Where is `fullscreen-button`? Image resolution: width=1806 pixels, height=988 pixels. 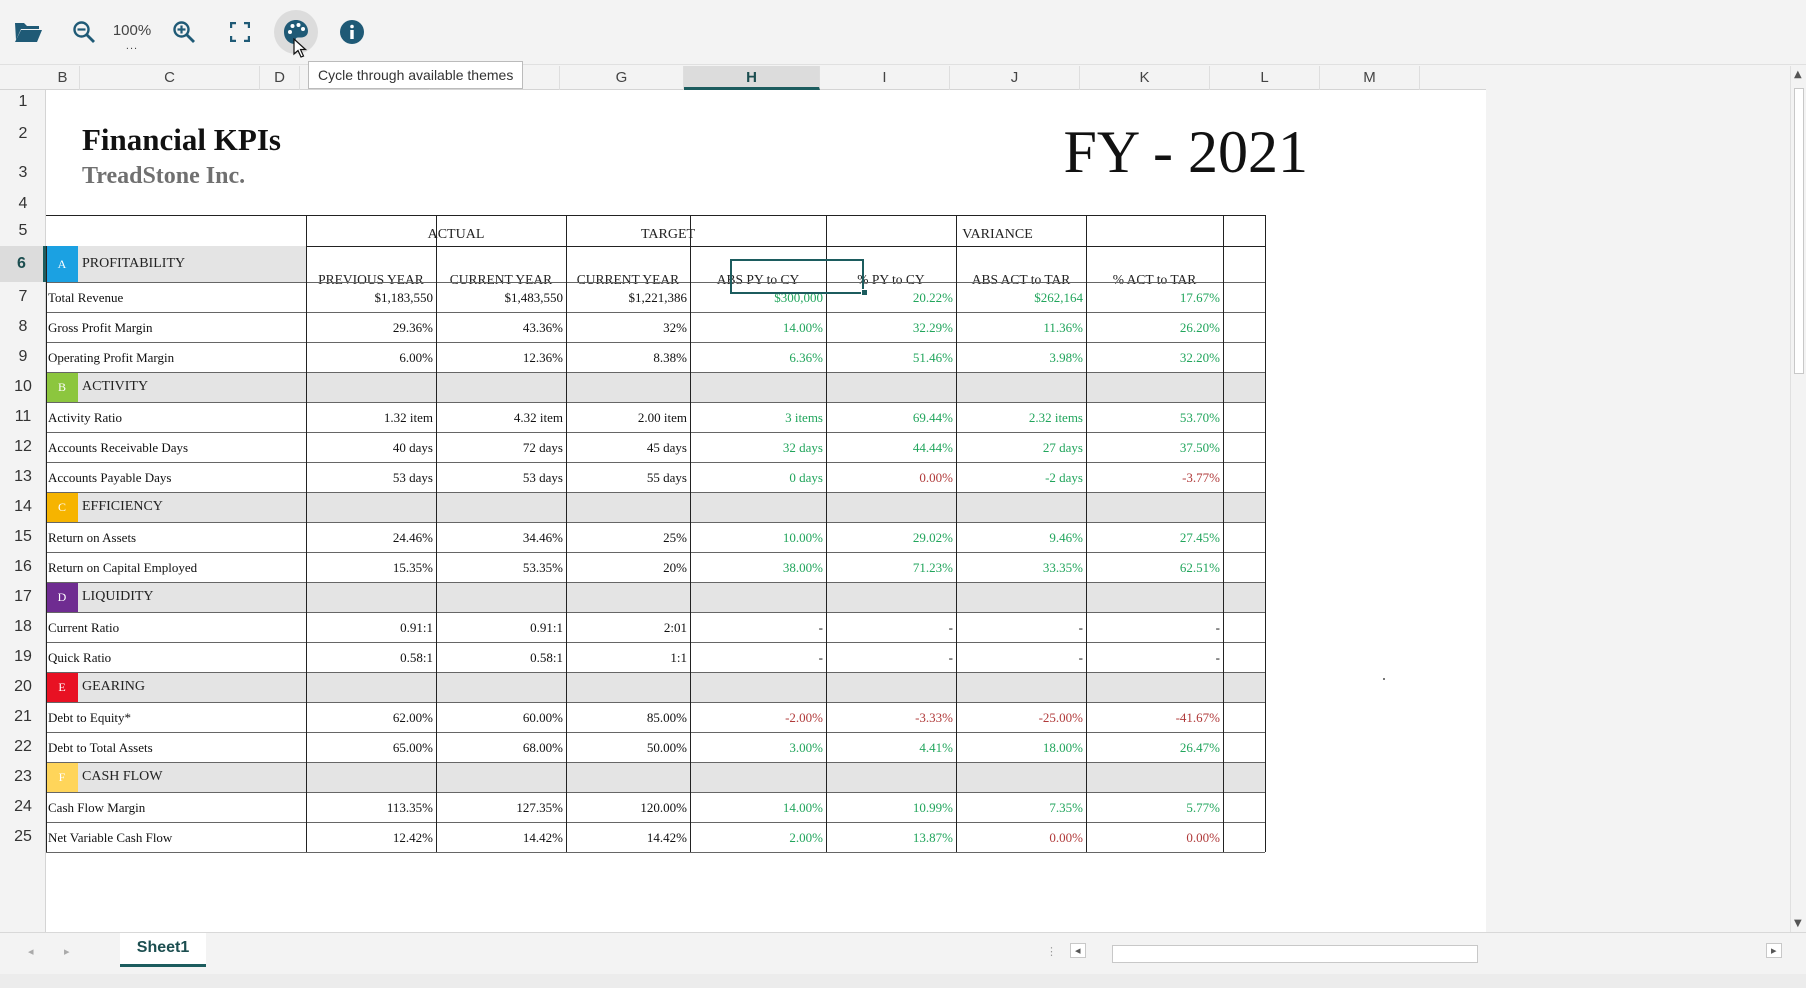 fullscreen-button is located at coordinates (240, 32).